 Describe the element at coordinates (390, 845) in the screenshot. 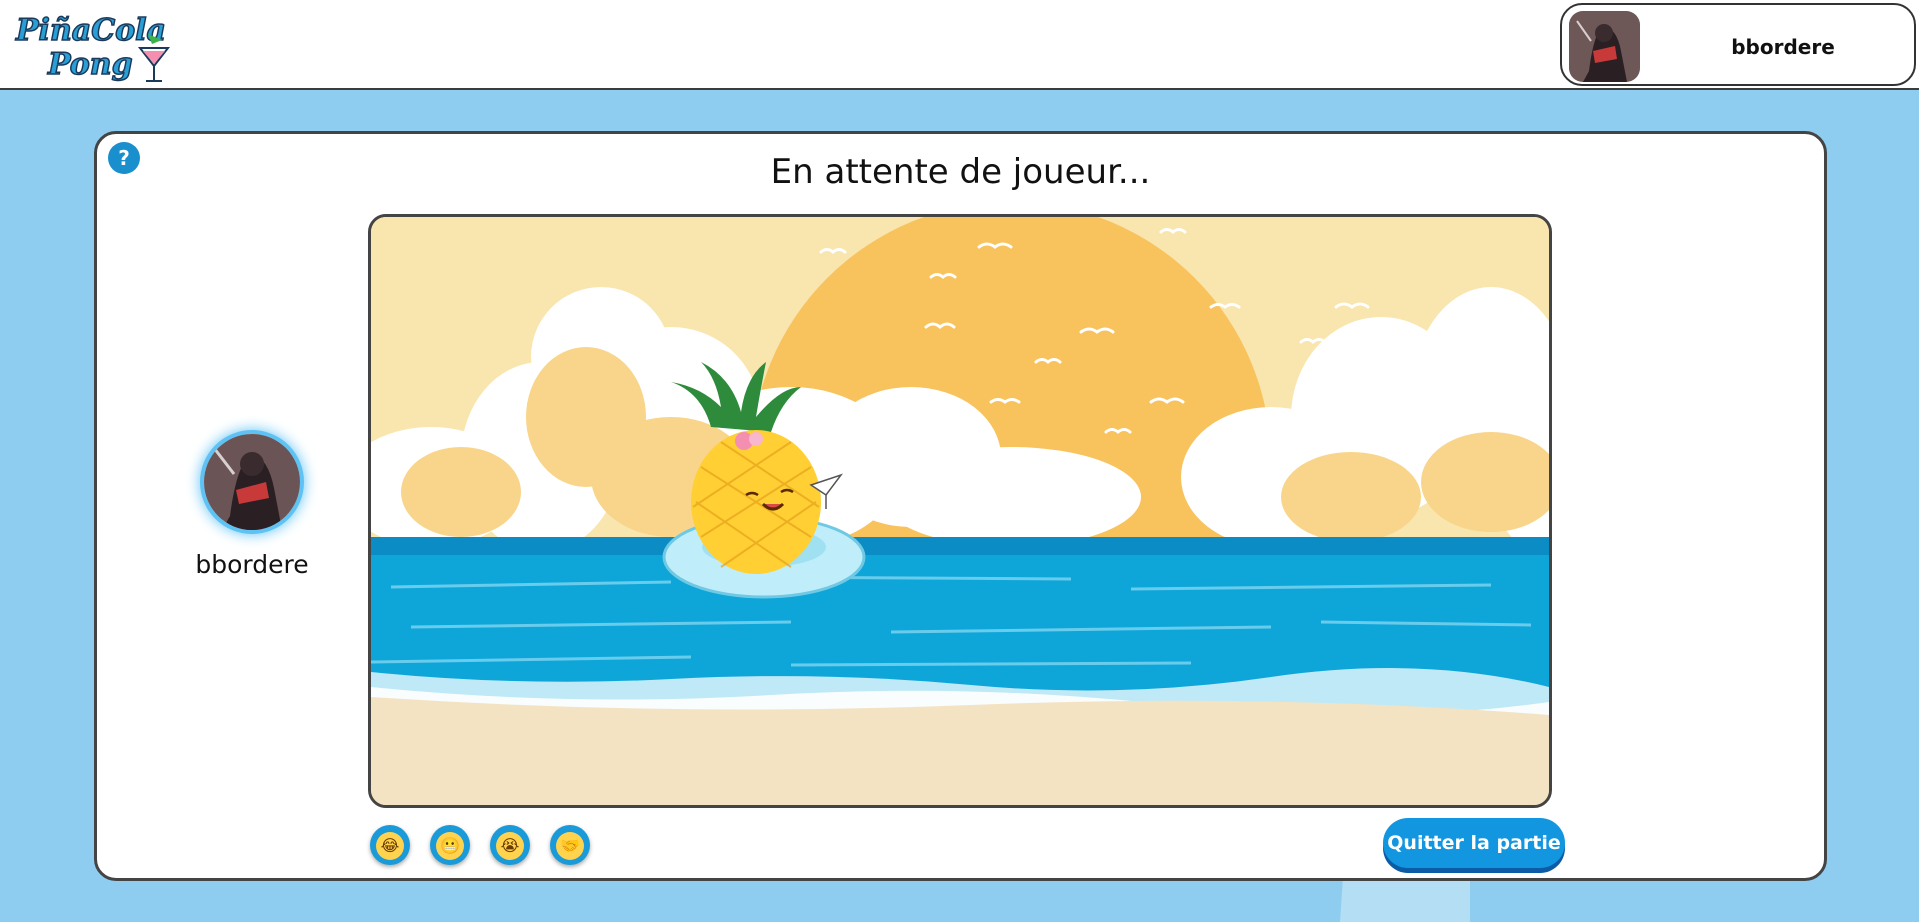

I see `laughing-emoji-icon: 😂` at that location.